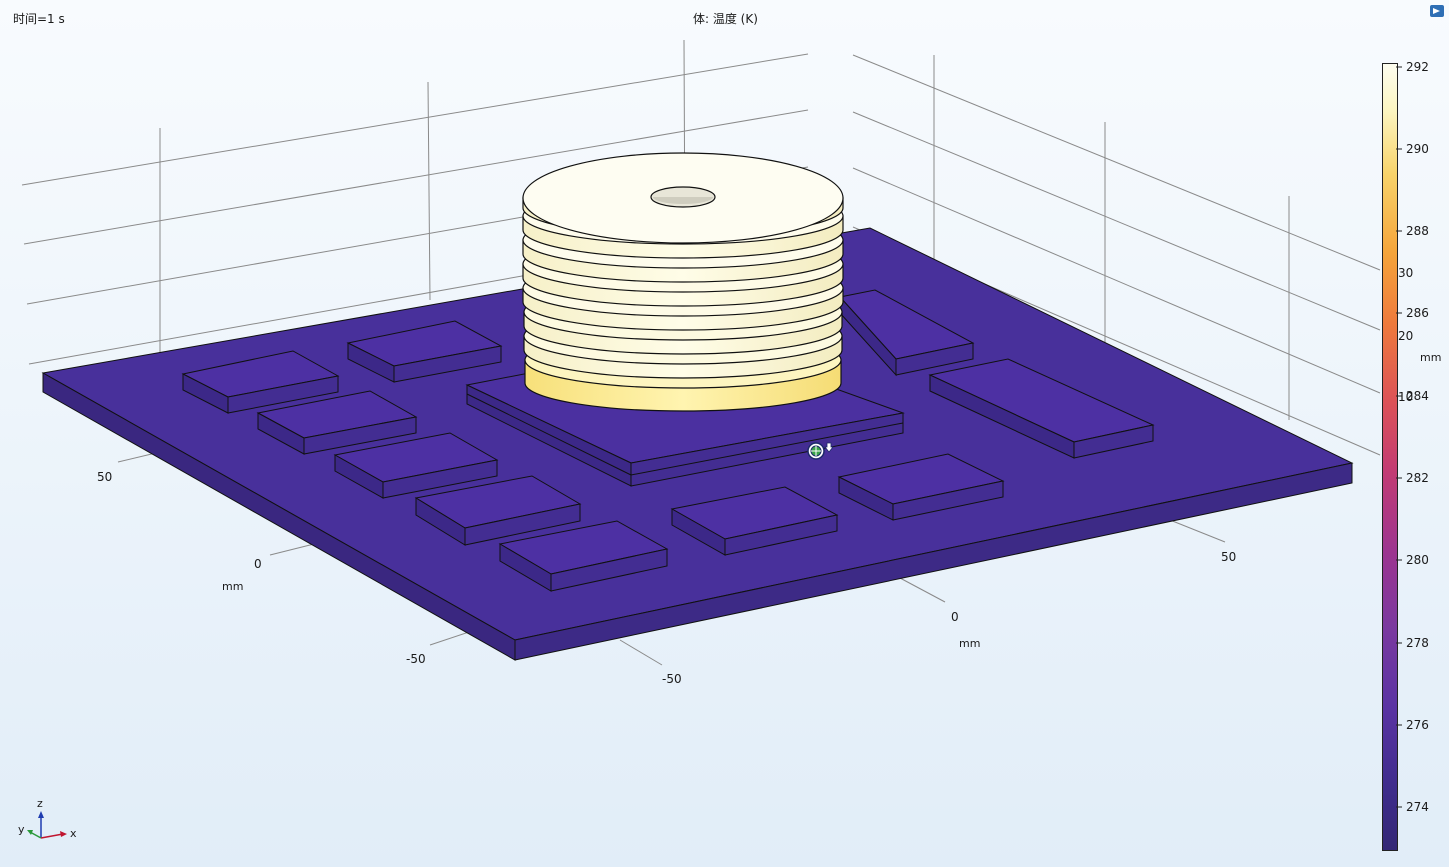  Describe the element at coordinates (233, 586) in the screenshot. I see `y-axis-unit: mm` at that location.